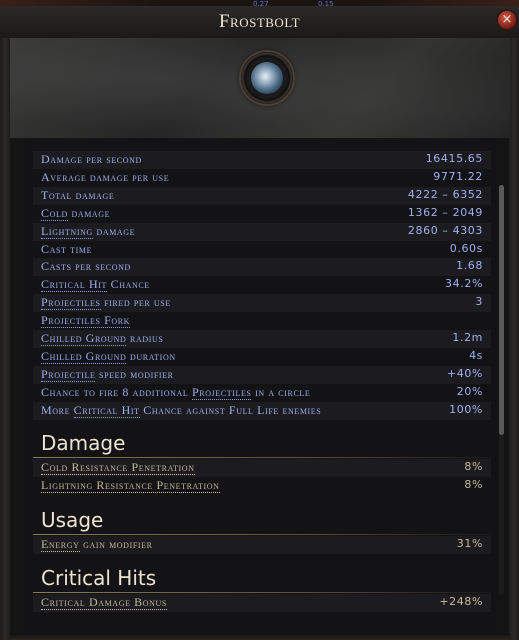 This screenshot has height=640, width=519. Describe the element at coordinates (501, 310) in the screenshot. I see `scrollbar-thumb` at that location.